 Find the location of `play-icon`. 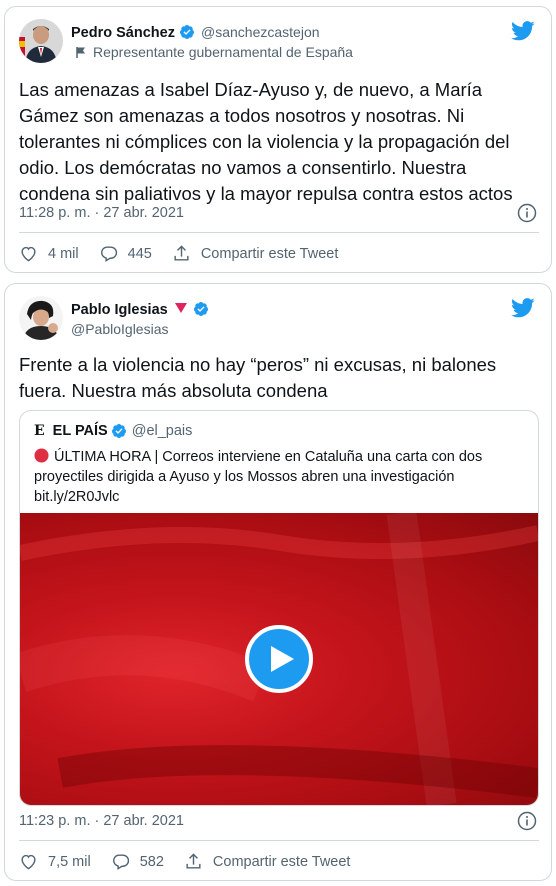

play-icon is located at coordinates (282, 659).